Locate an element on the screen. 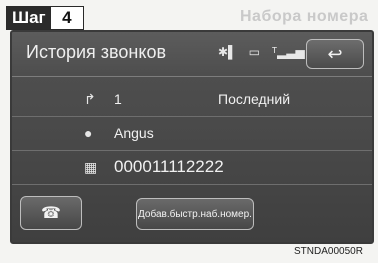  call-count-row: ↱ 1 Последний is located at coordinates (192, 100).